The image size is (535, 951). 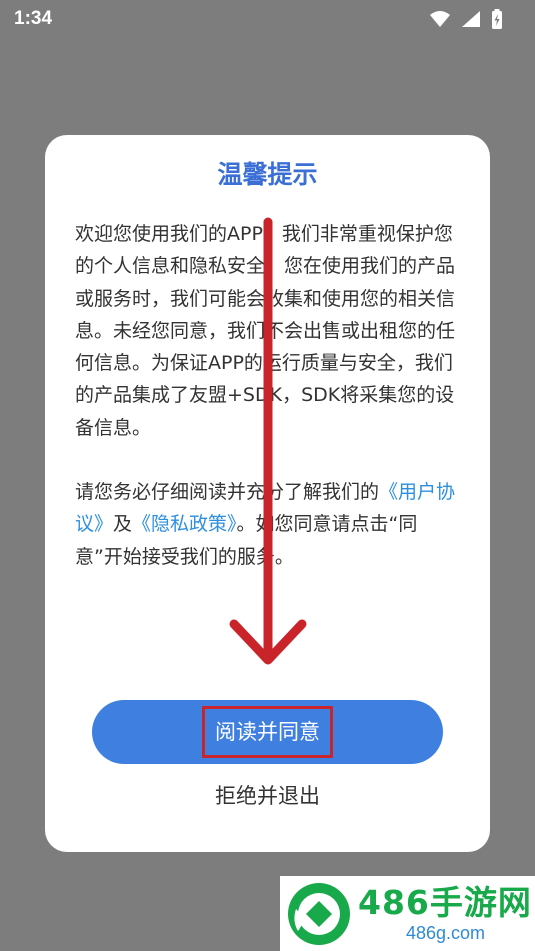 I want to click on watermark: 486手游网 486g.com, so click(x=407, y=913).